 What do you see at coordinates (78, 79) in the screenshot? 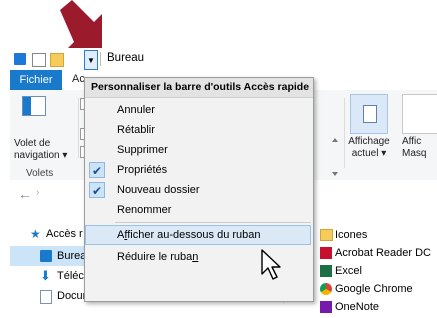
I see `tab-accueil: Ac` at bounding box center [78, 79].